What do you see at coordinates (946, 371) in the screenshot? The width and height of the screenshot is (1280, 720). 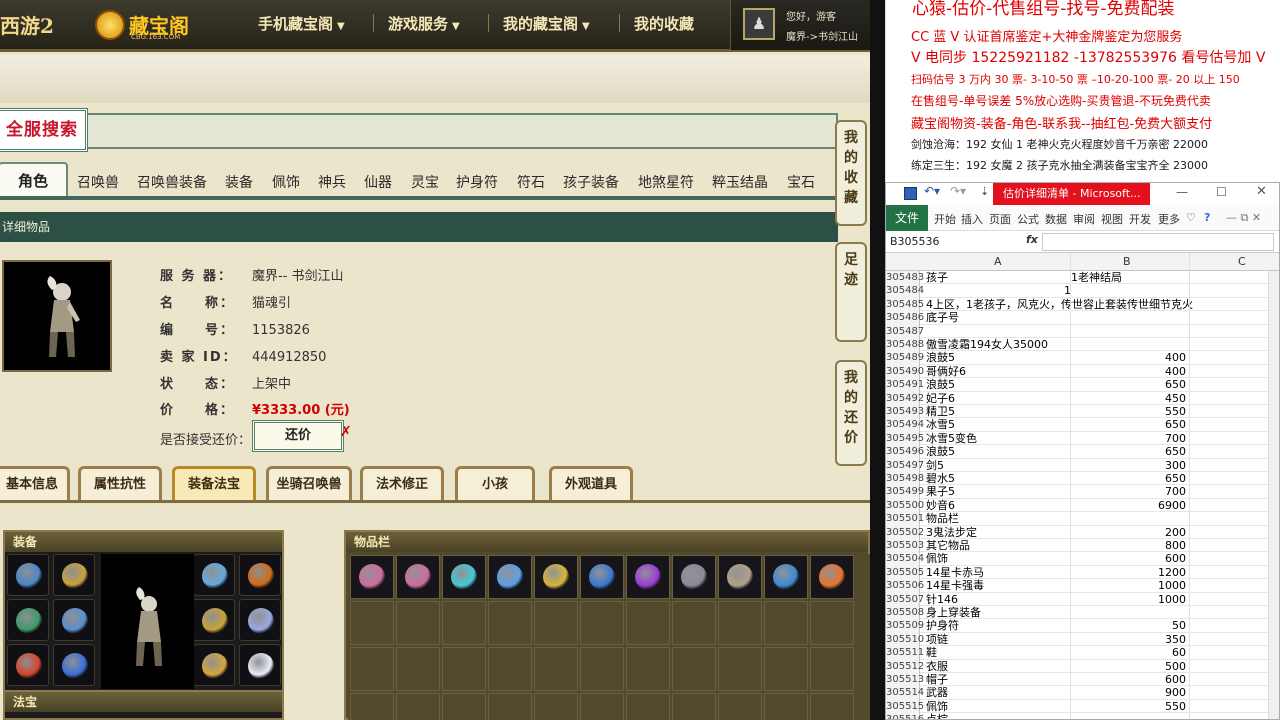 I see `cell-a: 哥俩好6` at bounding box center [946, 371].